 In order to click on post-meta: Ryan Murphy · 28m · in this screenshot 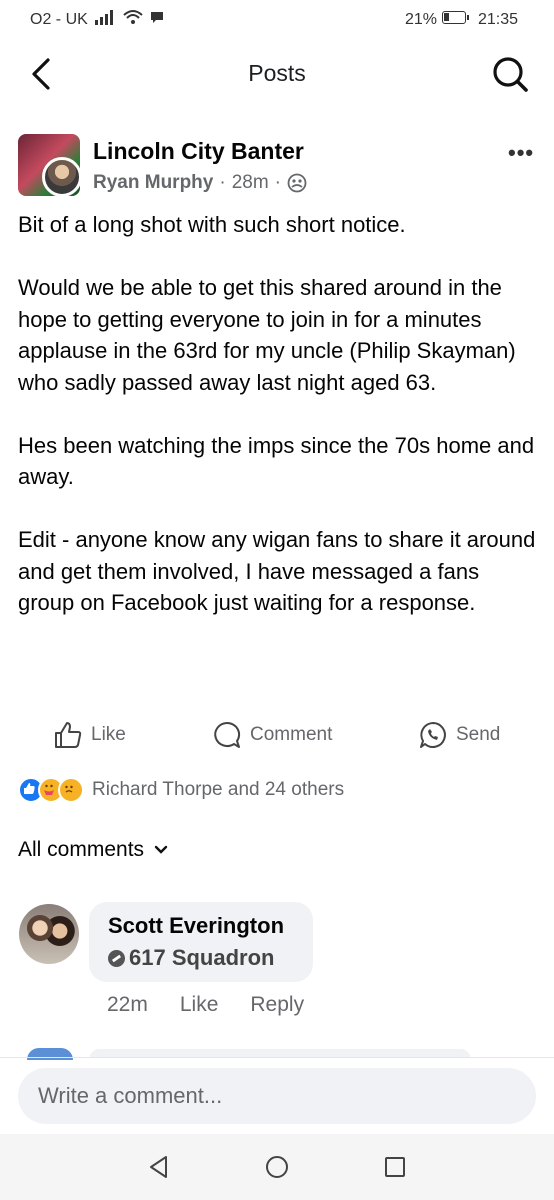, I will do `click(200, 183)`.